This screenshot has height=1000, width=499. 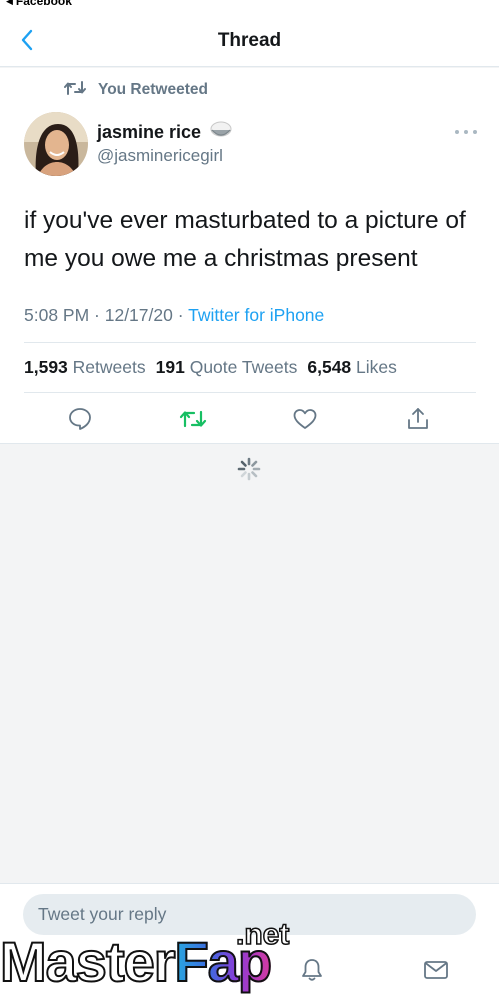 I want to click on tweet-timestamp: 5:08 PM · 12/17/20 ·, so click(x=106, y=315).